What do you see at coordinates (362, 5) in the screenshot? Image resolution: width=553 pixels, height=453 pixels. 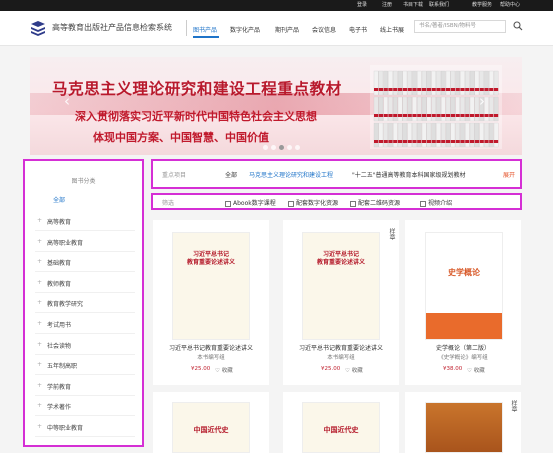 I see `login-link: 登录` at bounding box center [362, 5].